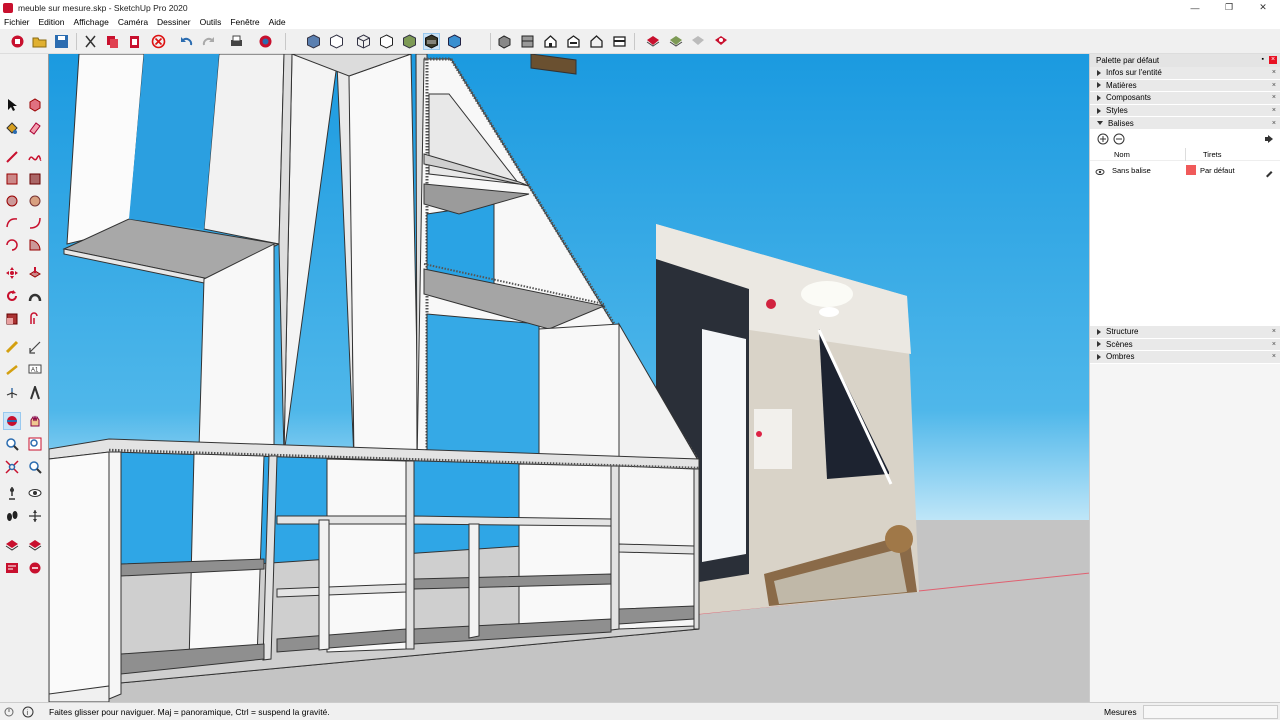 Image resolution: width=1280 pixels, height=720 pixels. Describe the element at coordinates (39, 41) in the screenshot. I see `open-folder-icon` at that location.